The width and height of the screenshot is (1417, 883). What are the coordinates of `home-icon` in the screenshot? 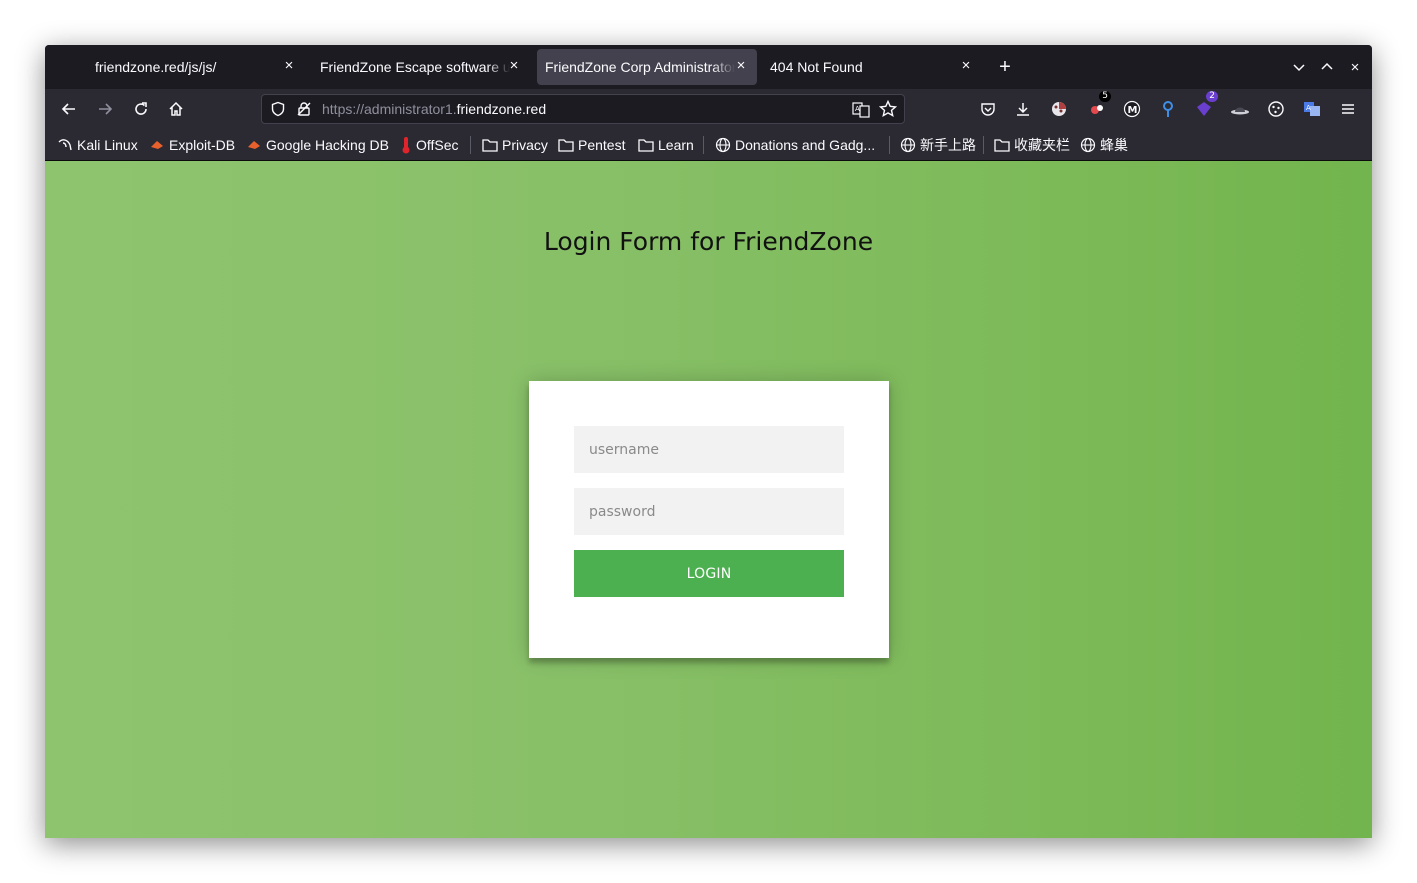 It's located at (176, 109).